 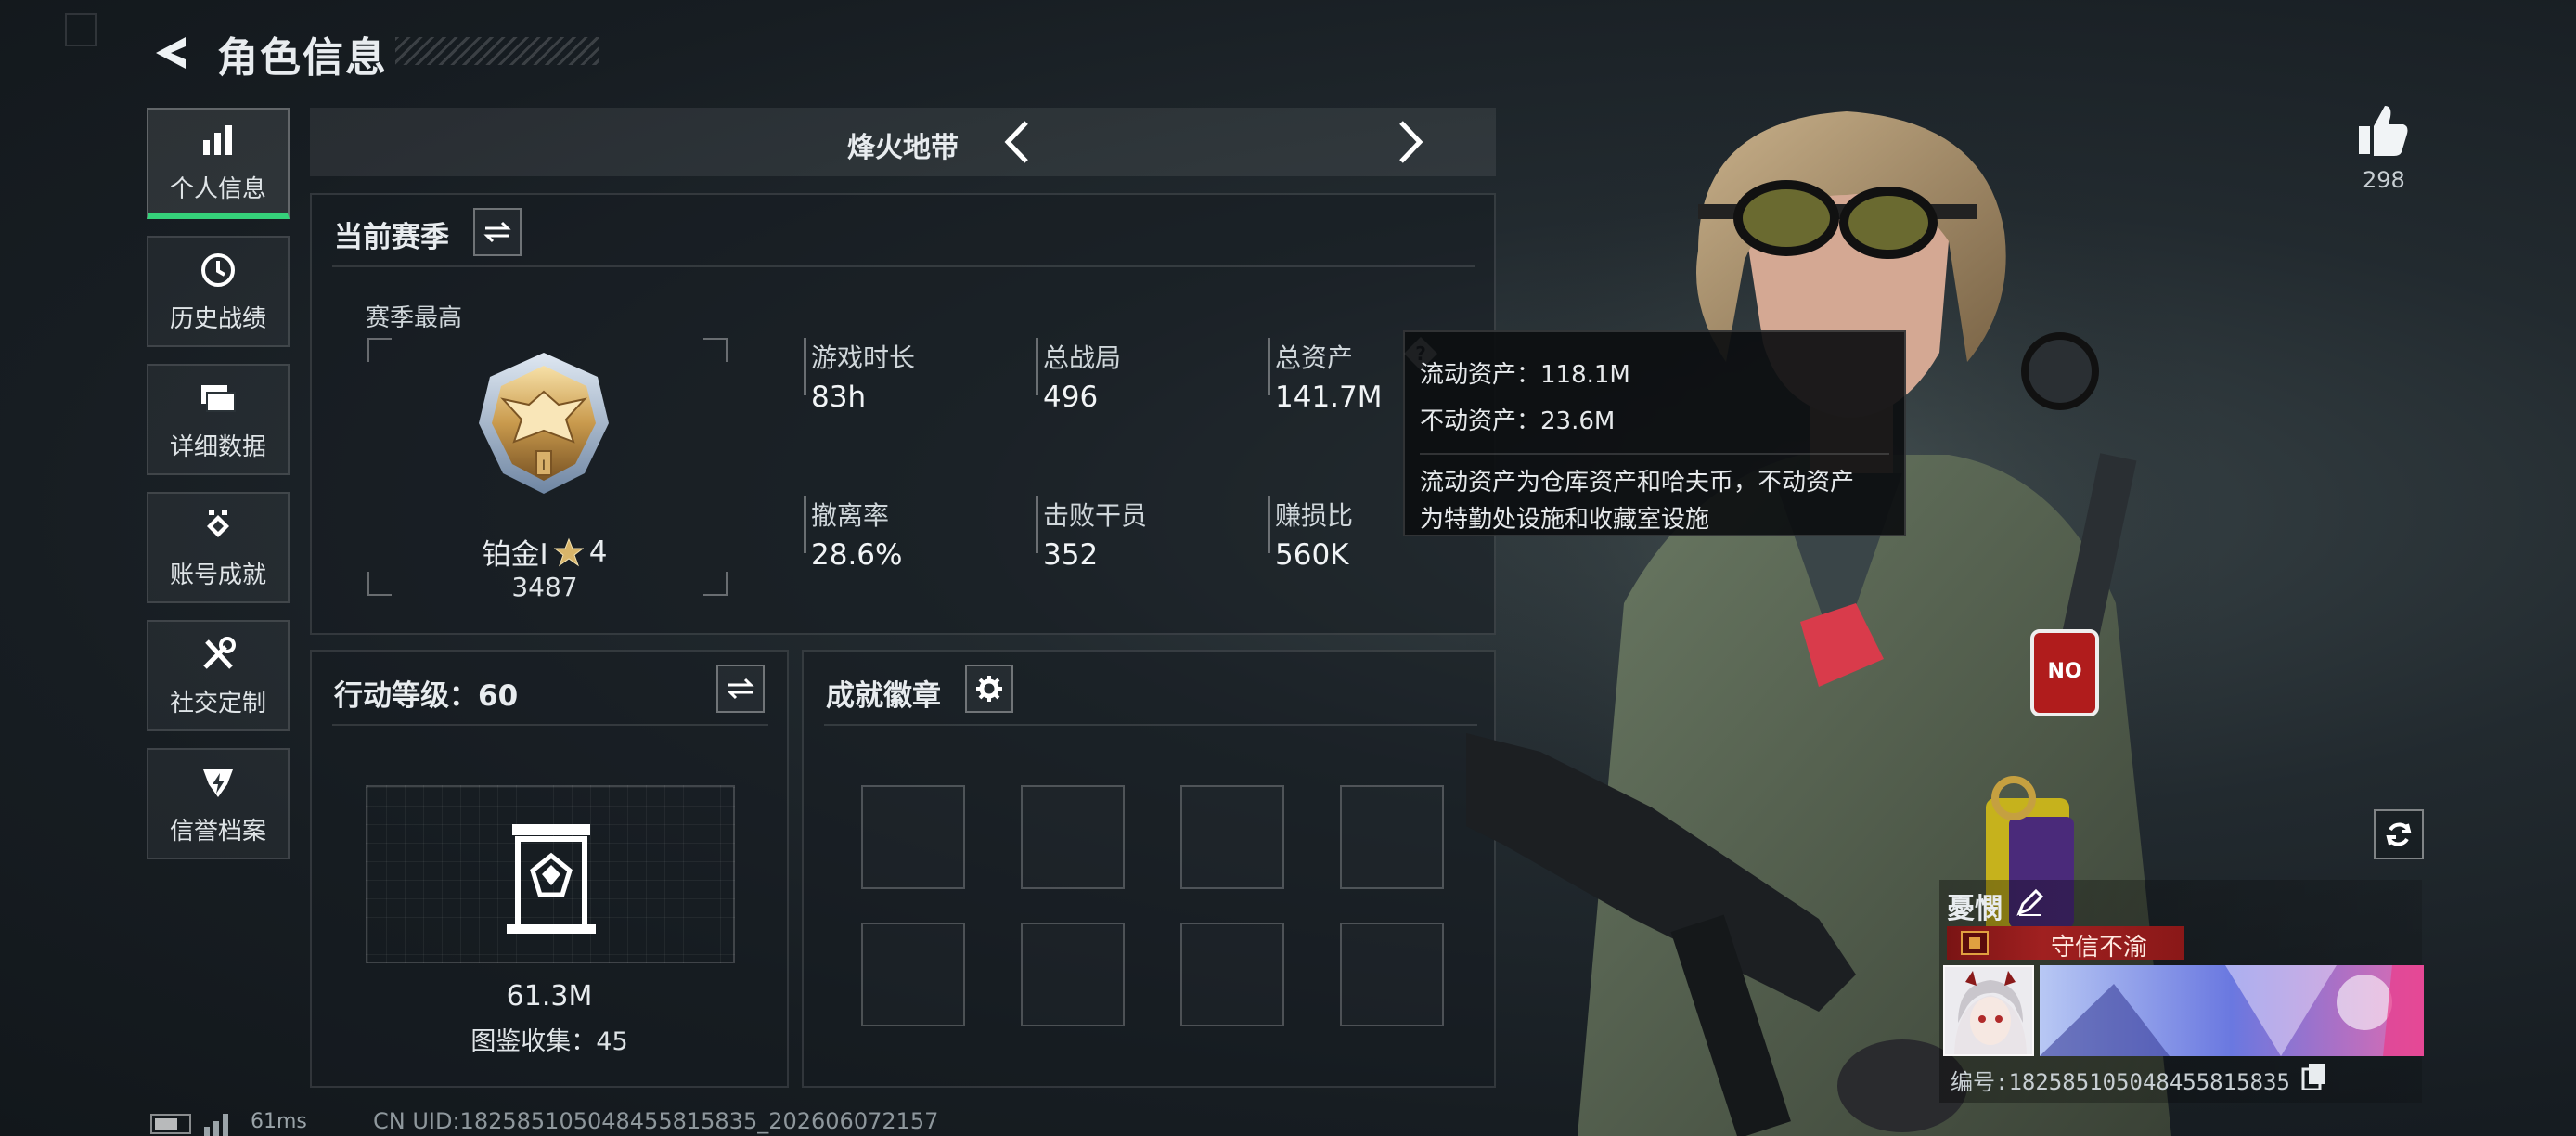 What do you see at coordinates (1071, 397) in the screenshot?
I see `stat-value-matches: 496` at bounding box center [1071, 397].